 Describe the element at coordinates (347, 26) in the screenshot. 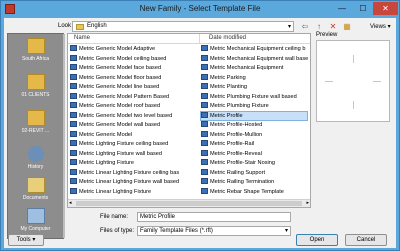

I see `new-folder-icon: ▦` at that location.